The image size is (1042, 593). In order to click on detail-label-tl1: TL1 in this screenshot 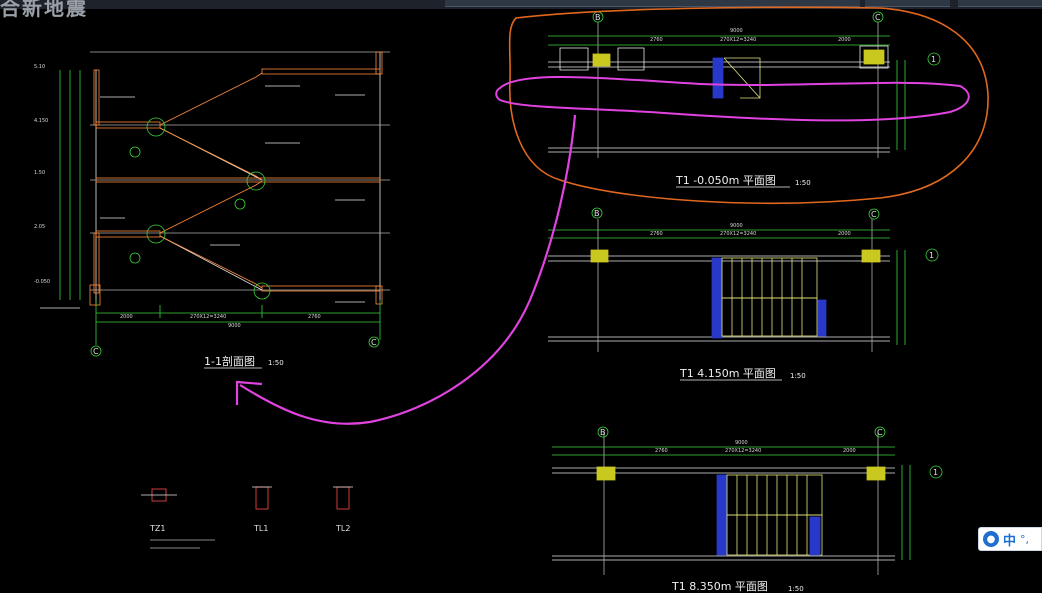, I will do `click(260, 528)`.